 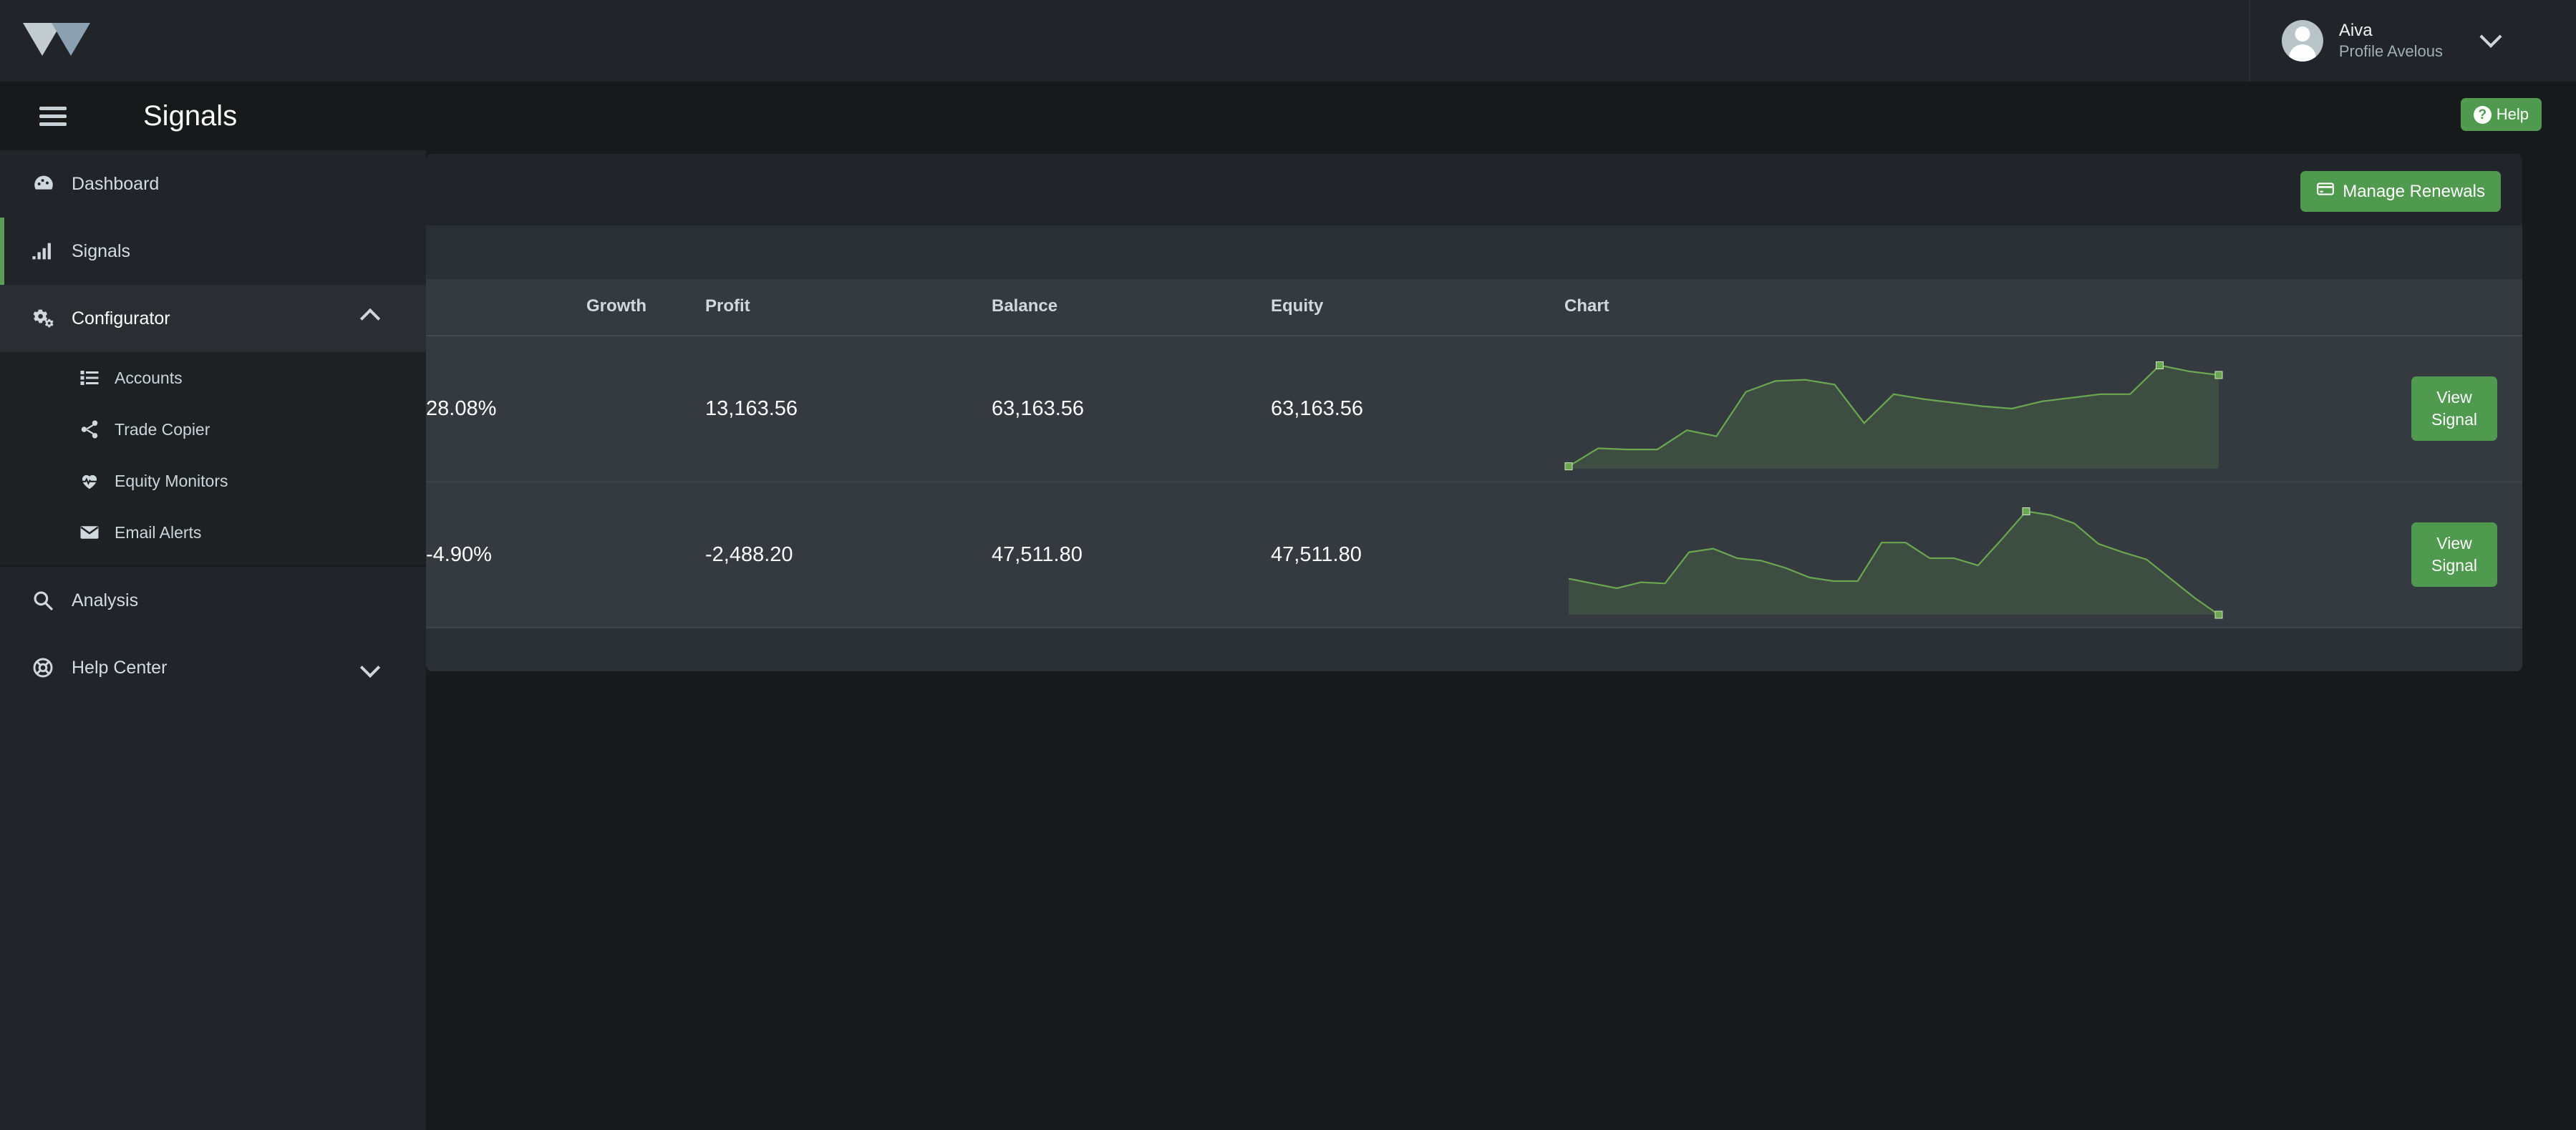 I want to click on profile-subtitle: Profile Avelous, so click(x=2390, y=51).